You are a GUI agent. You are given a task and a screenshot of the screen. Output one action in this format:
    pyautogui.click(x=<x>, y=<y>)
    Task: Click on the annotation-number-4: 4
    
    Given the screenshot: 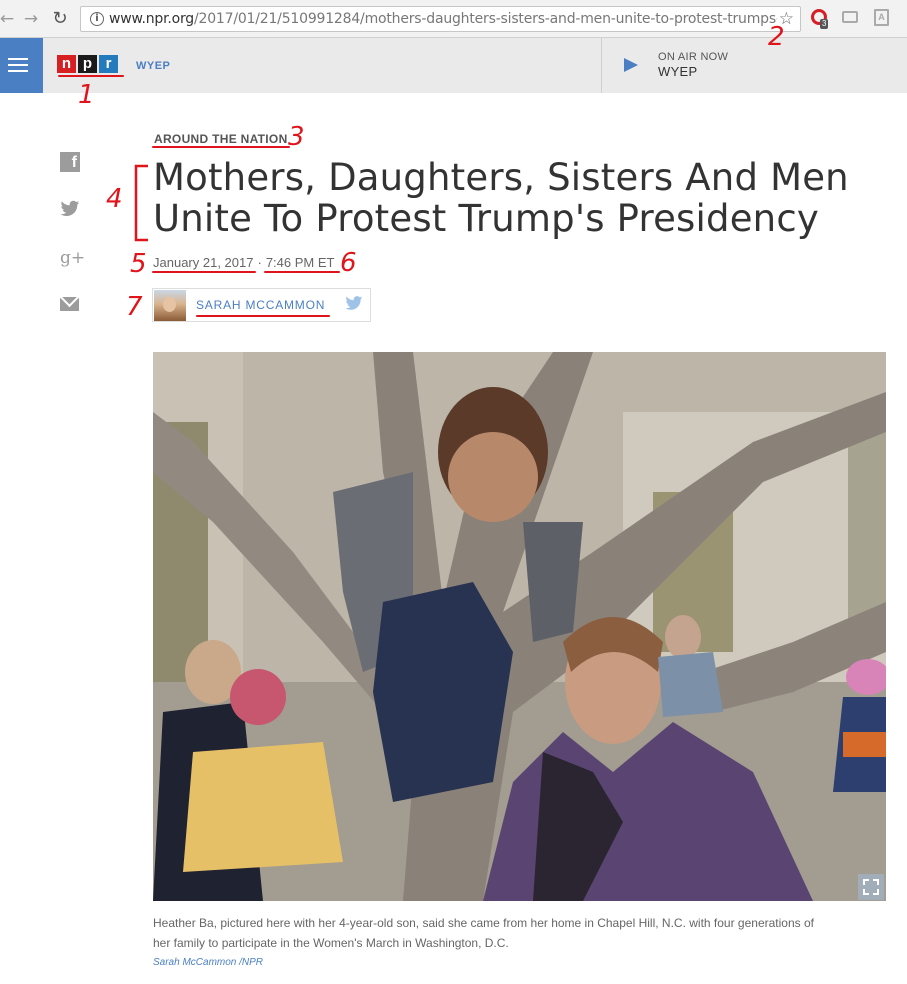 What is the action you would take?
    pyautogui.click(x=114, y=199)
    